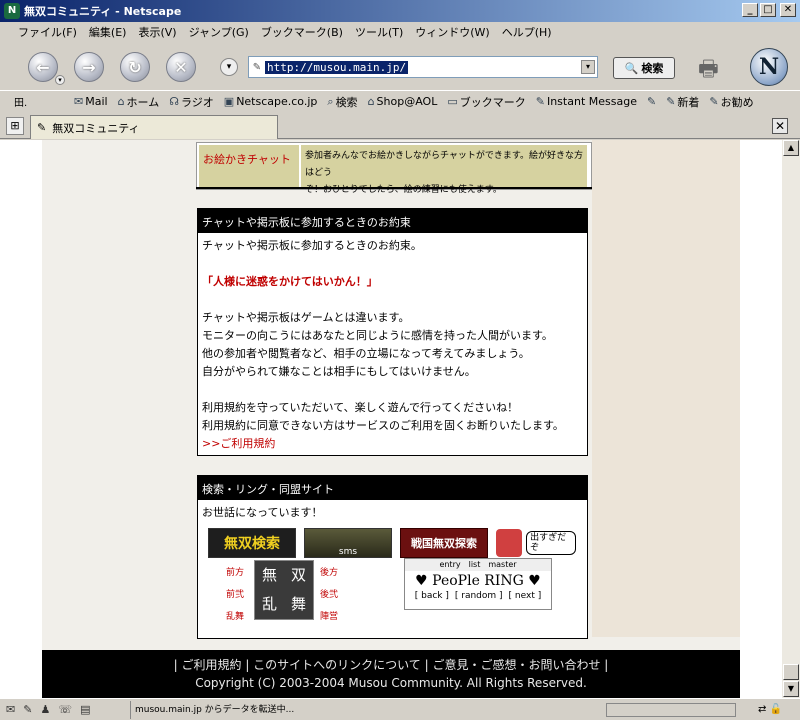 This screenshot has height=720, width=800. Describe the element at coordinates (791, 148) in the screenshot. I see `scroll-up-button: ▲` at that location.